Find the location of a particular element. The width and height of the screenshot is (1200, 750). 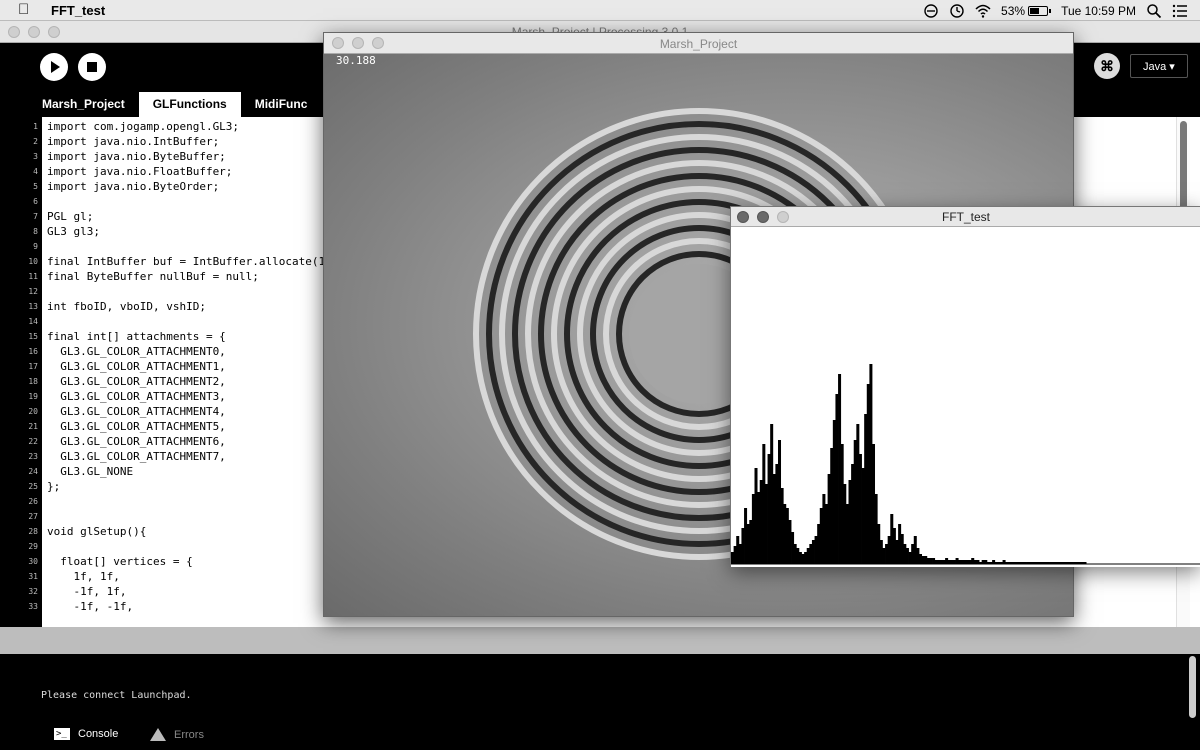

code-line: GL3.GL_COLOR_ATTACHMENT1, is located at coordinates (136, 366).